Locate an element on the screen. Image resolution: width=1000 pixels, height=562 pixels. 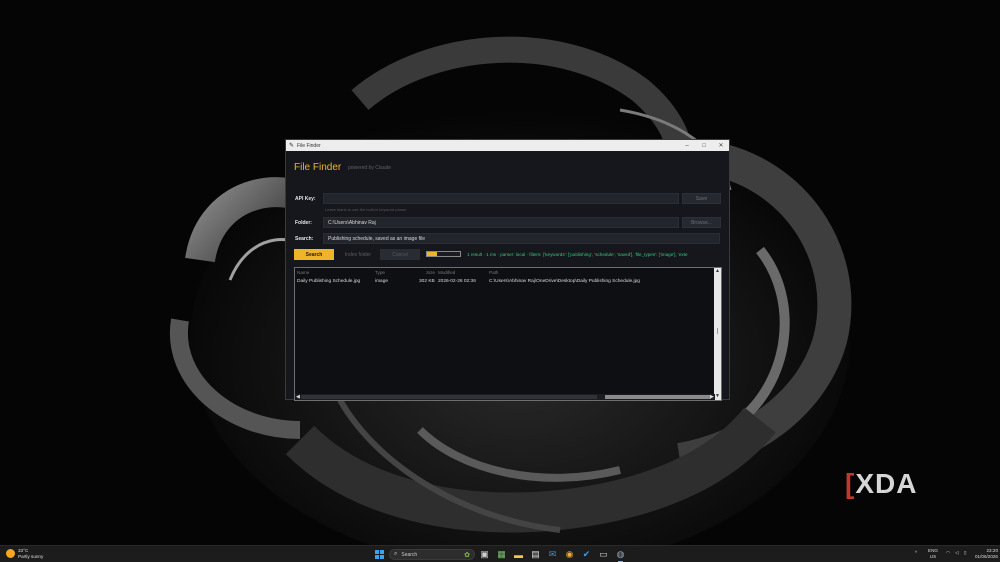
app-title: File Finder is located at coordinates (318, 167).